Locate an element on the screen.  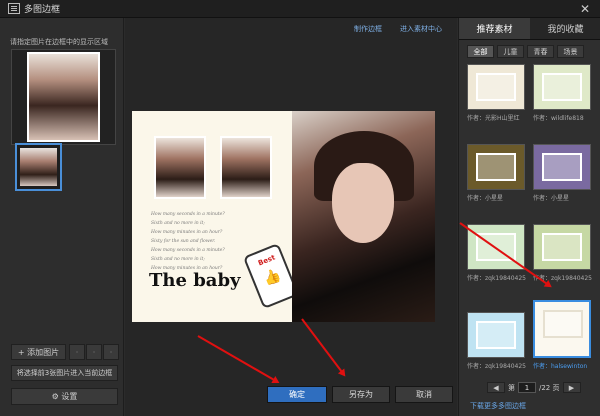
move-up-button: · is located at coordinates (77, 352).